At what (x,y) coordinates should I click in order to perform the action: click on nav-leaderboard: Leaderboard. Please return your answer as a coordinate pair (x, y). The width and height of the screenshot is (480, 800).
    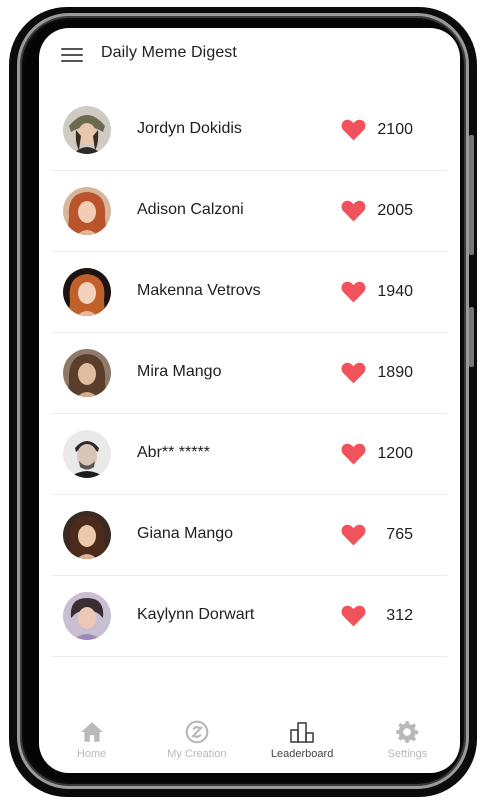
    Looking at the image, I should click on (302, 742).